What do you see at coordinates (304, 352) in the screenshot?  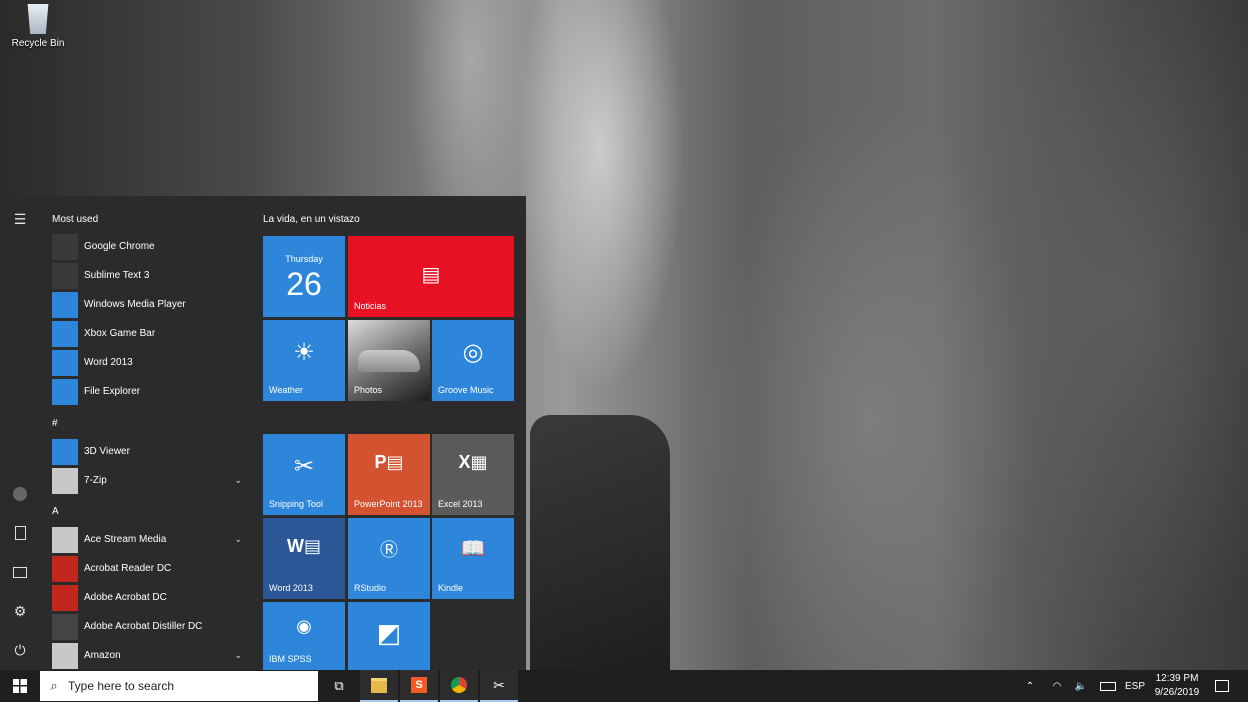 I see `sun-icon: ☀` at bounding box center [304, 352].